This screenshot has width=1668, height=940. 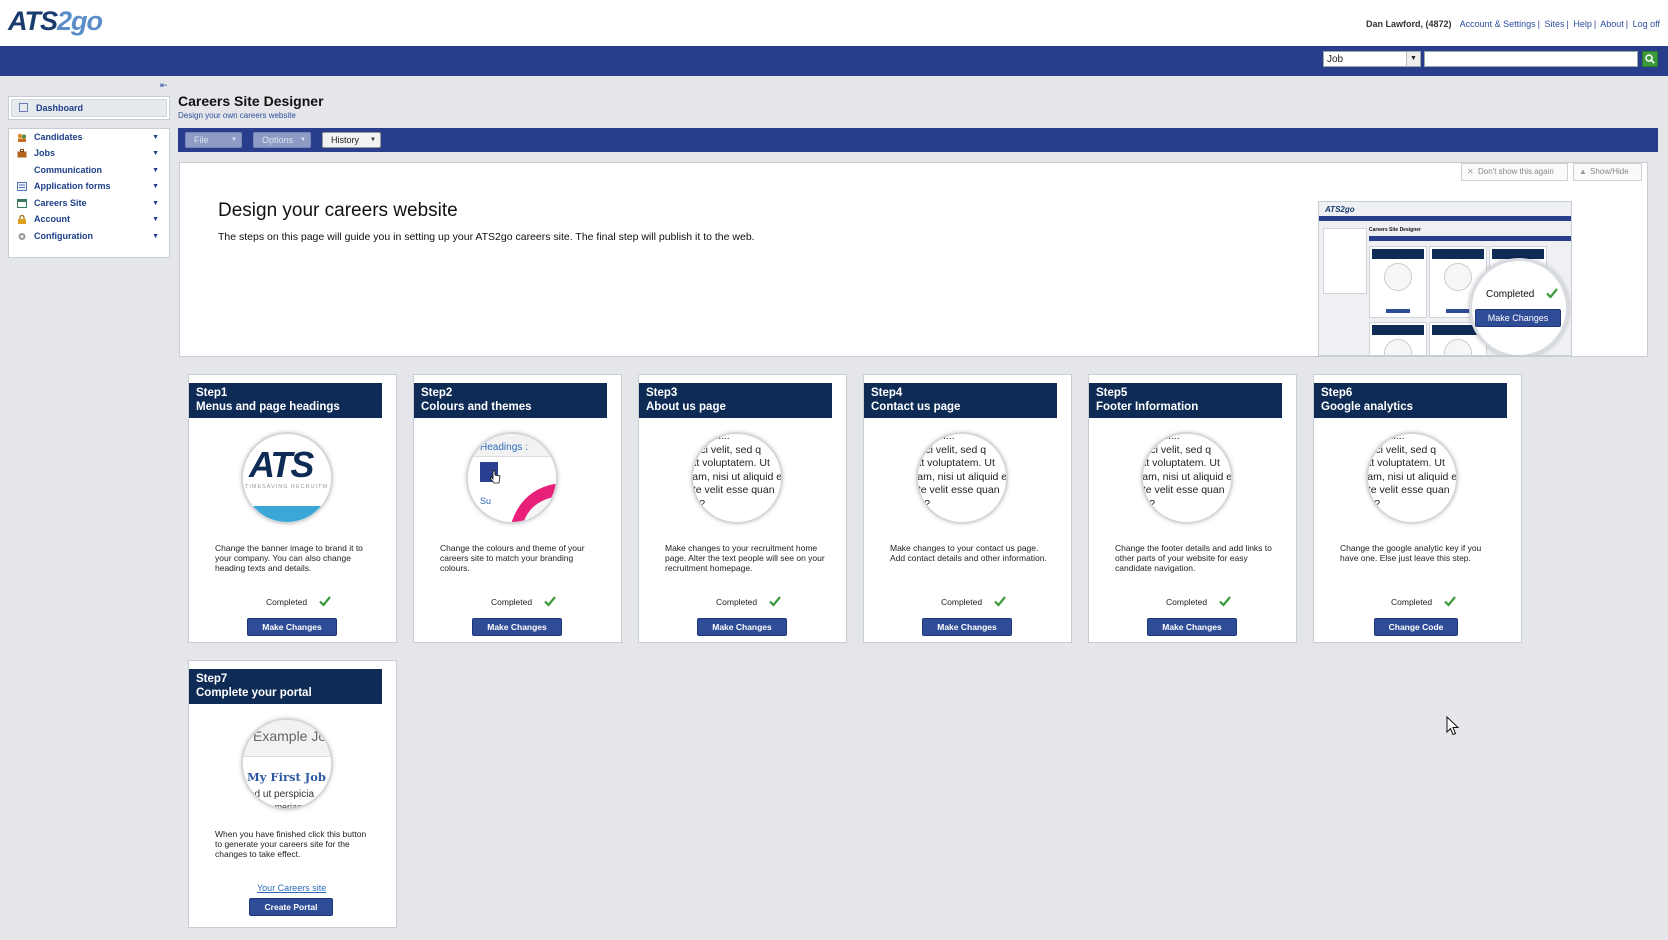 I want to click on configuration-icon, so click(x=22, y=236).